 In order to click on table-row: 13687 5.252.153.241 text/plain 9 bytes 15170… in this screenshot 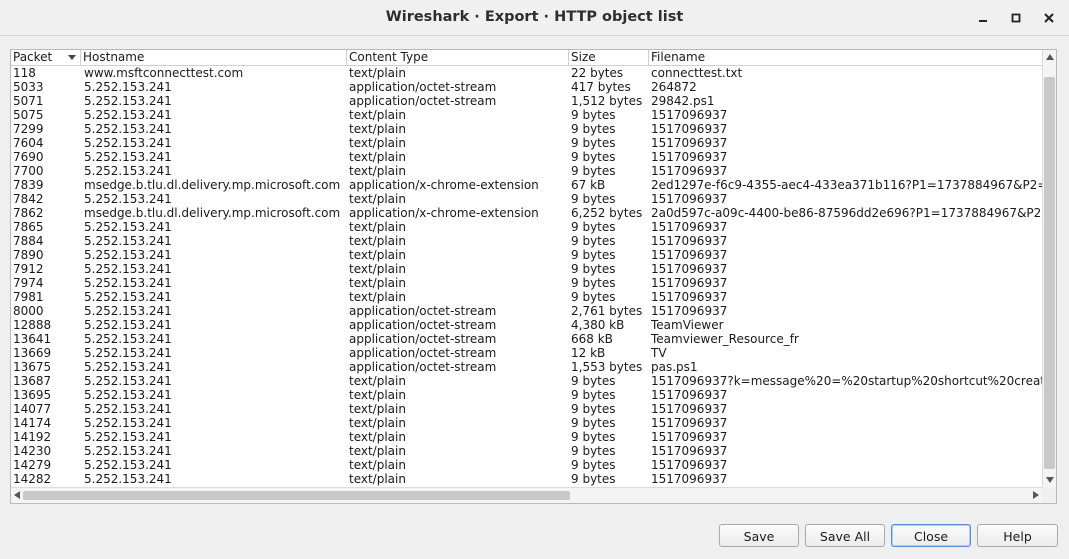, I will do `click(526, 381)`.